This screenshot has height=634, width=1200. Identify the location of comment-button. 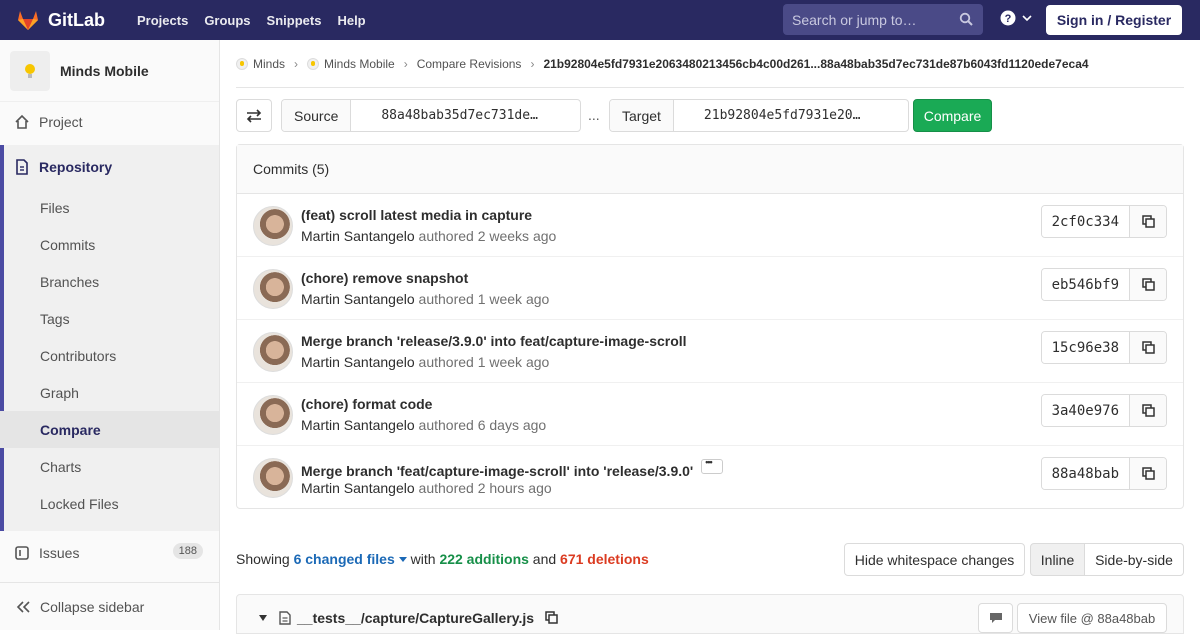
(995, 618).